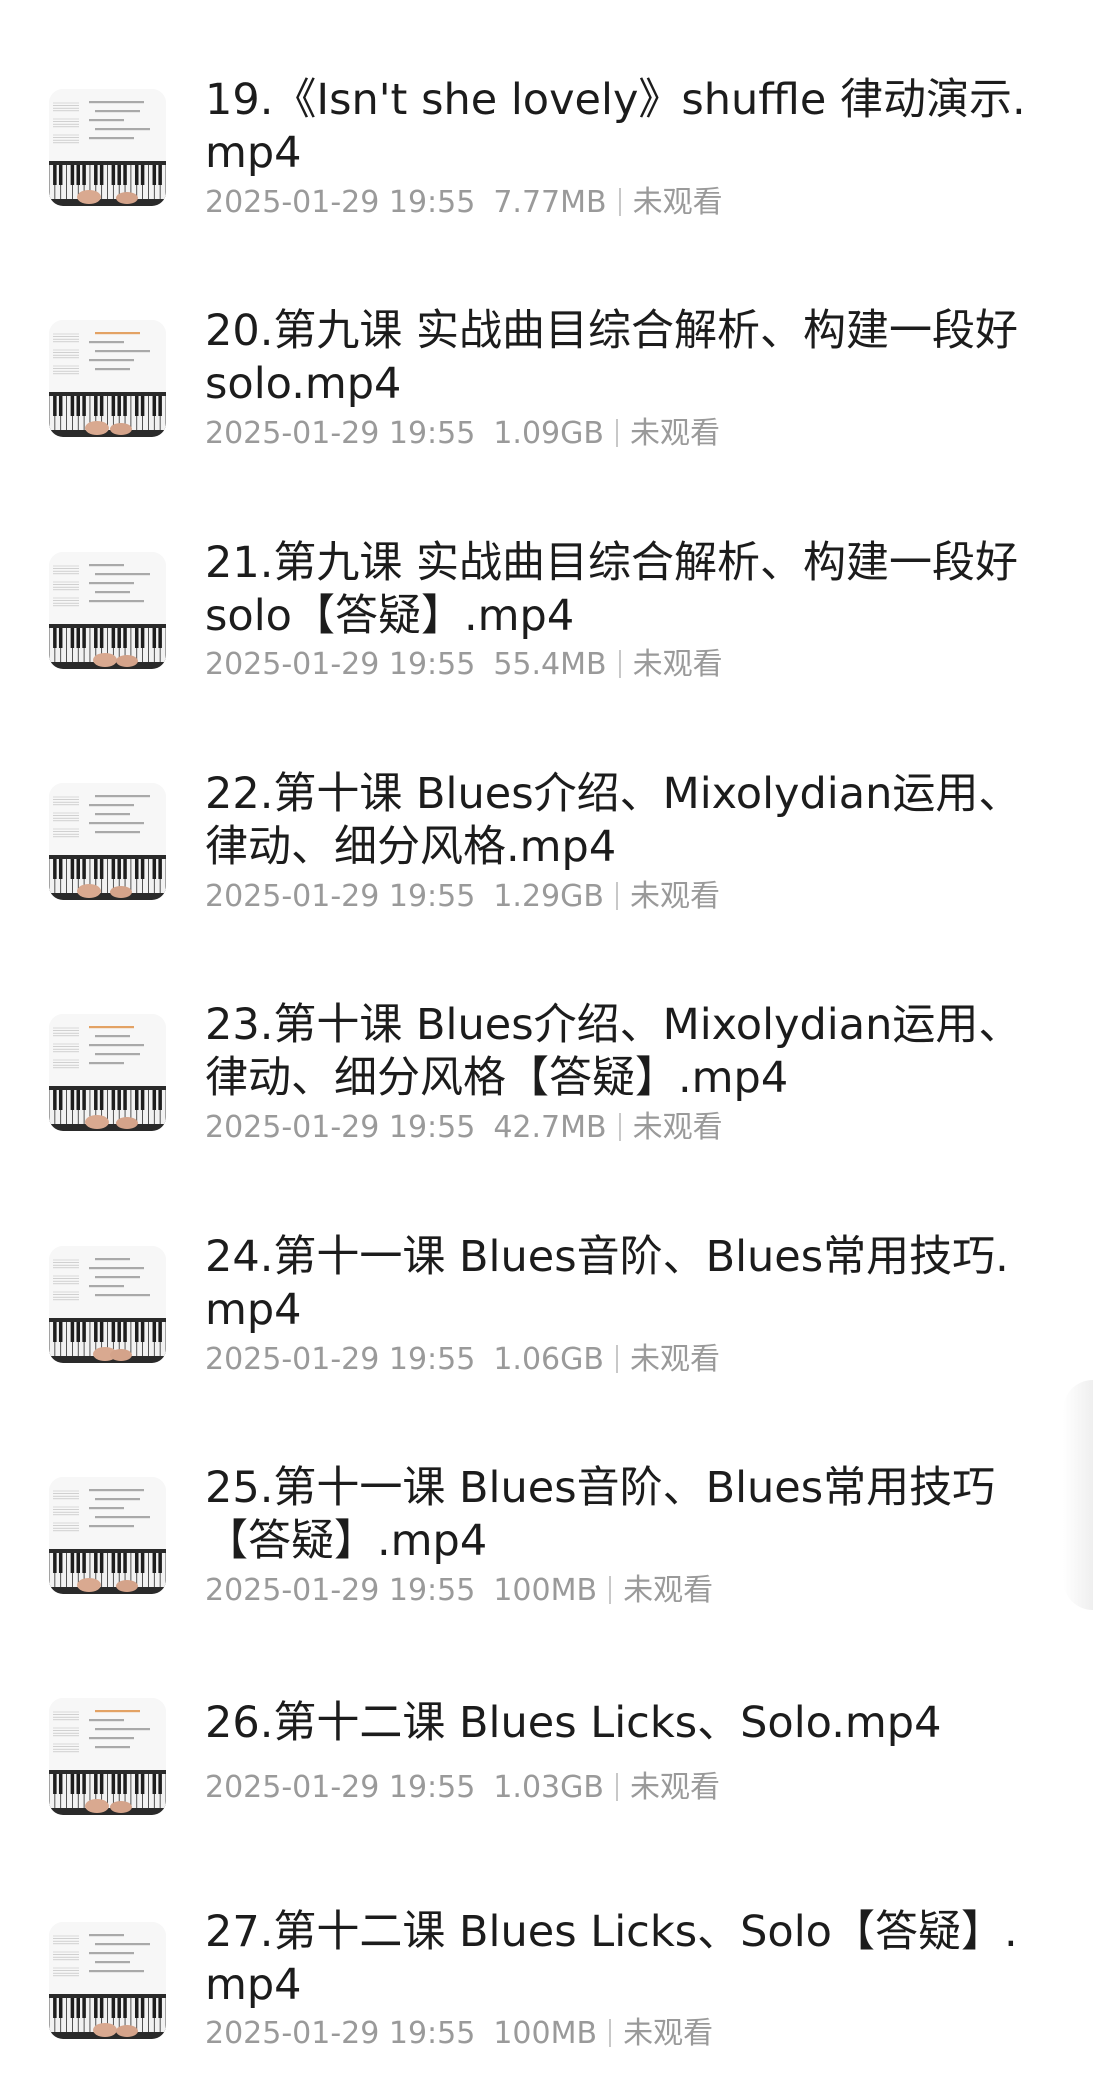  I want to click on file-name: 27.第十二课 Blues Licks、Solo【答疑】.mp4, so click(611, 1958).